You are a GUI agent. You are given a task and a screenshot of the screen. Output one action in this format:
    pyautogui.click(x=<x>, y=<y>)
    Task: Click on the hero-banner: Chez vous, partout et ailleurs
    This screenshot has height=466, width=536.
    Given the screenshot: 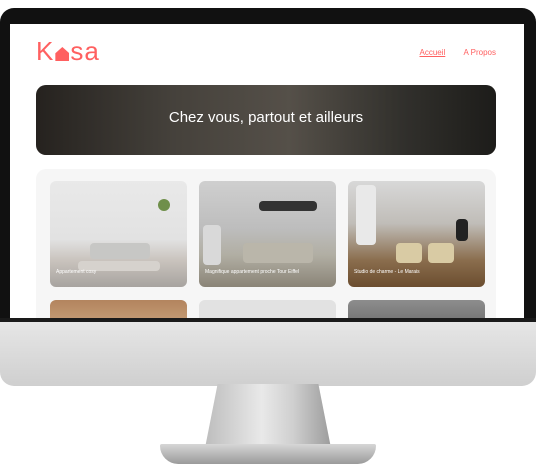 What is the action you would take?
    pyautogui.click(x=266, y=120)
    